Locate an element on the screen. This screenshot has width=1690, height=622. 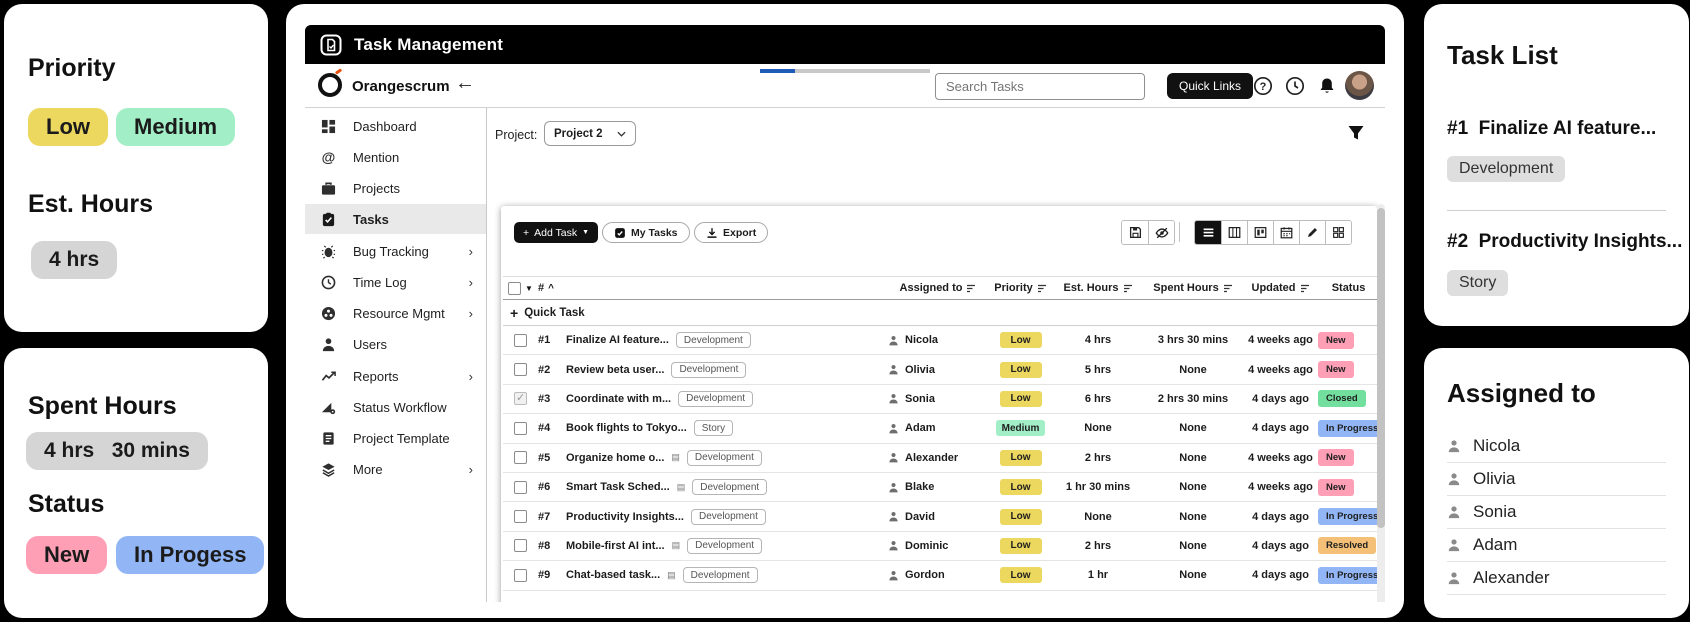
app-header: Orangescrum ← Quick Links ? is located at coordinates (845, 86).